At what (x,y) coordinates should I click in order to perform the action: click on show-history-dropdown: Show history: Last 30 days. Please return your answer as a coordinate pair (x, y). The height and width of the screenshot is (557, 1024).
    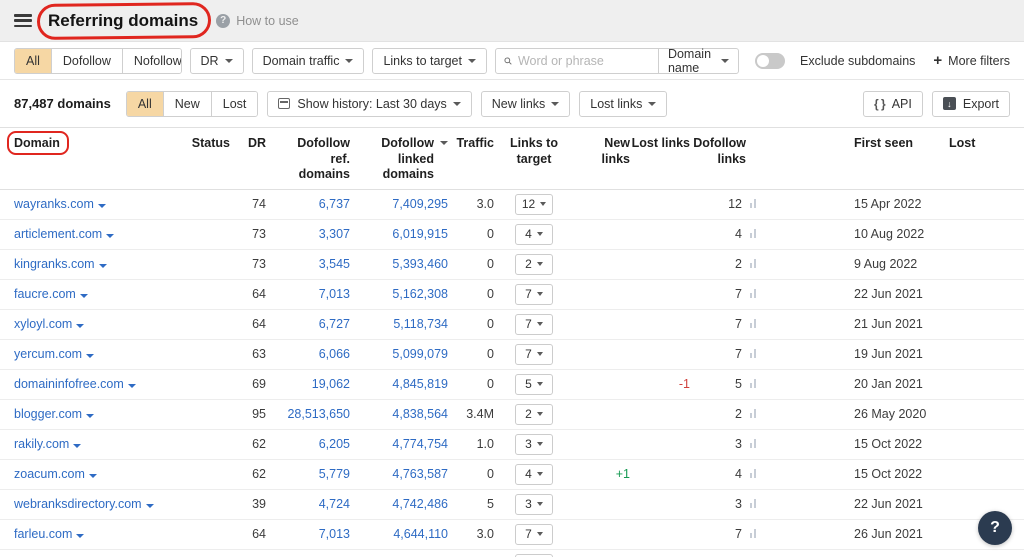
    Looking at the image, I should click on (369, 103).